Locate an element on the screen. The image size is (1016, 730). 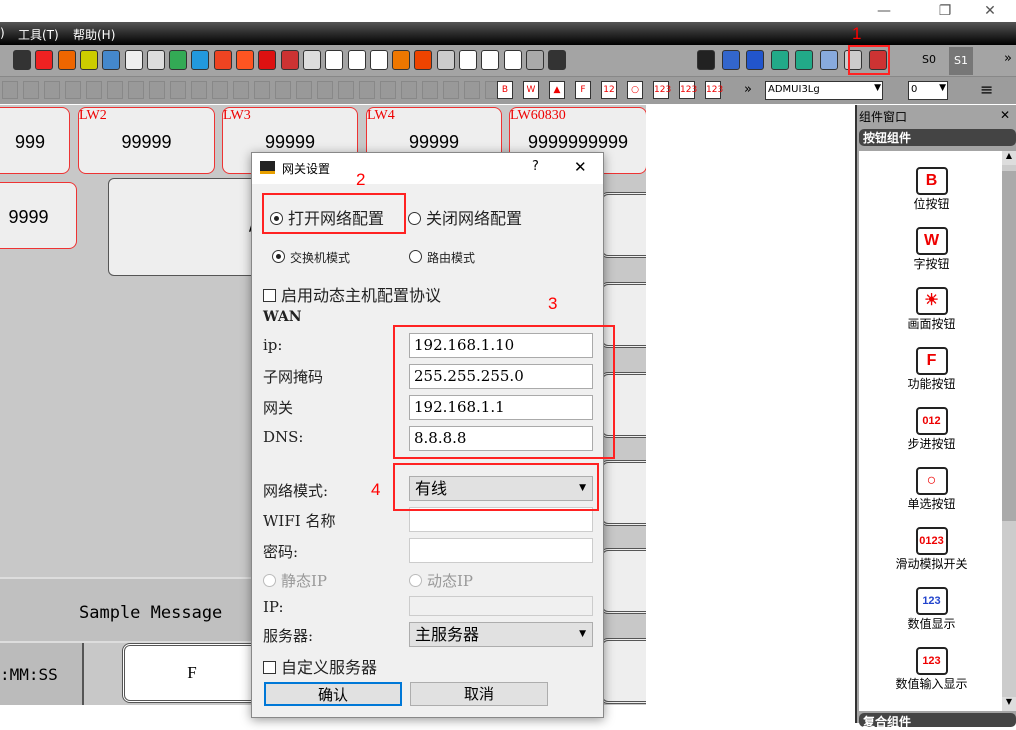
clock-icon is located at coordinates (111, 60).